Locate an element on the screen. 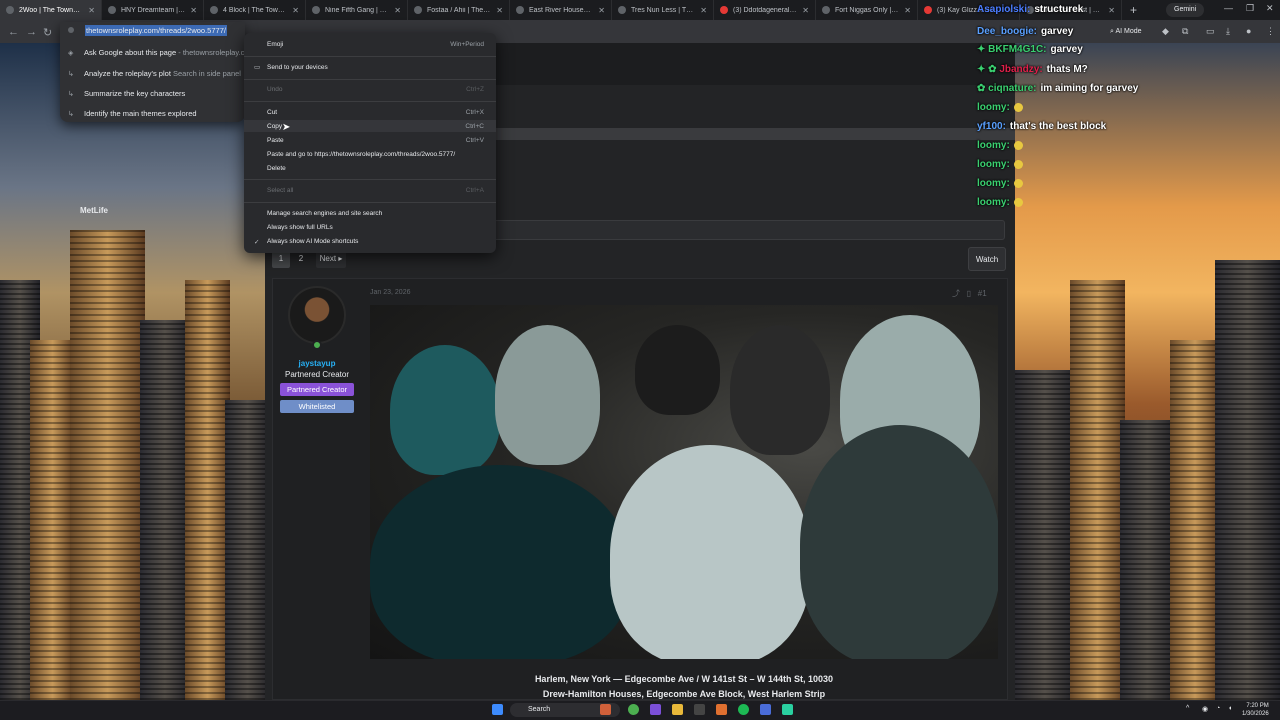 This screenshot has width=1280, height=720. devices-icon: ▭ is located at coordinates (257, 67).